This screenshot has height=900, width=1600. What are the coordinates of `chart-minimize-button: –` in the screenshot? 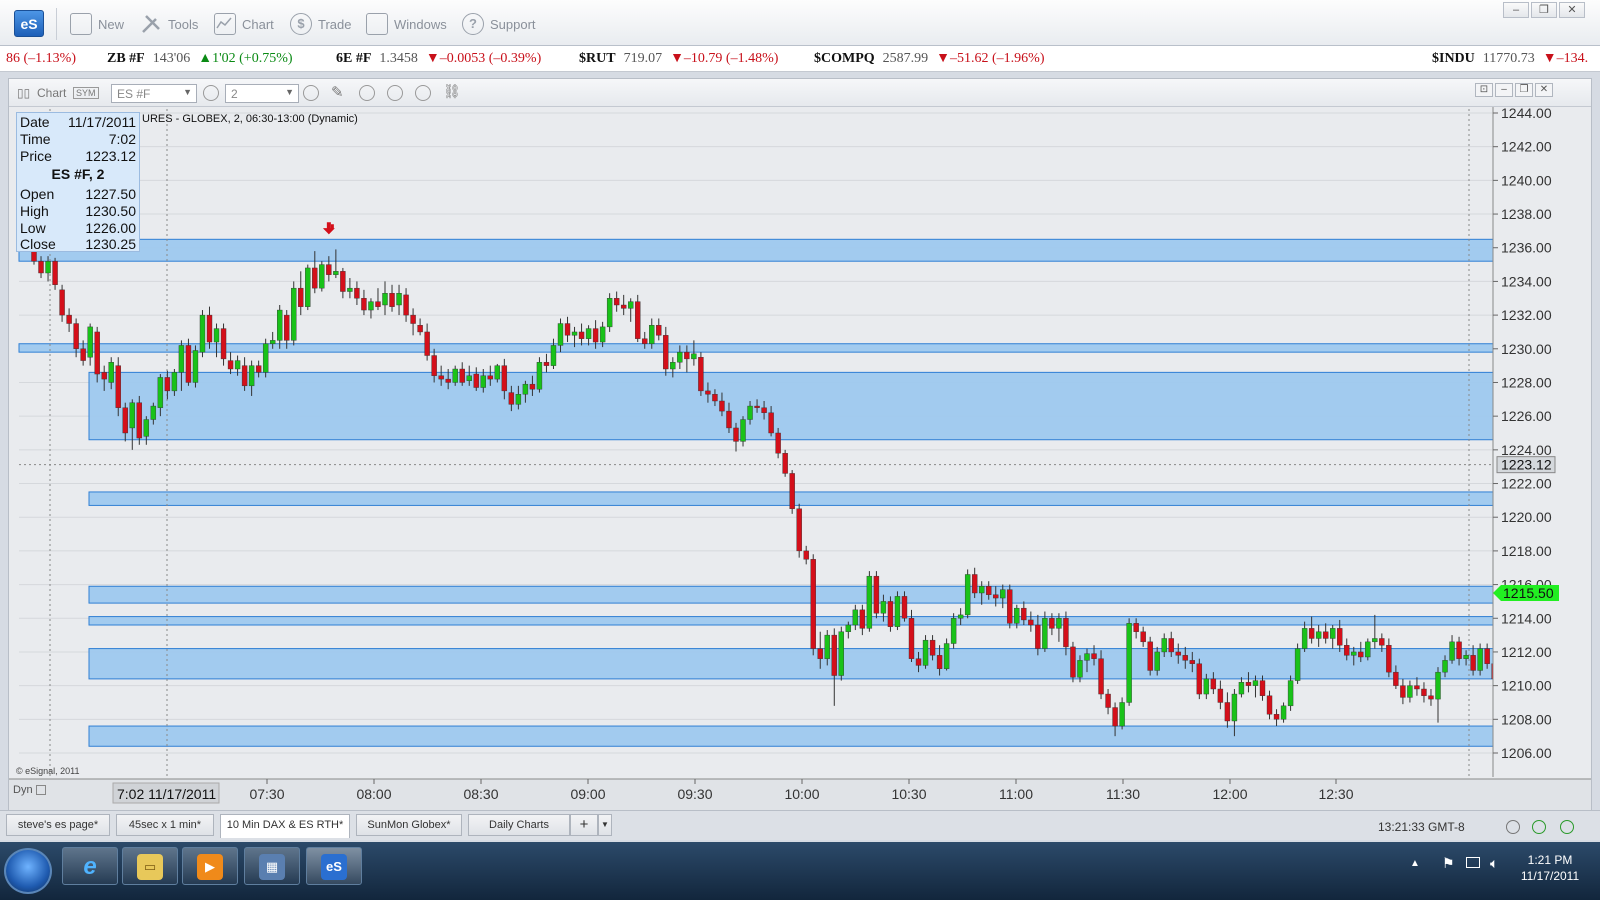 It's located at (1504, 90).